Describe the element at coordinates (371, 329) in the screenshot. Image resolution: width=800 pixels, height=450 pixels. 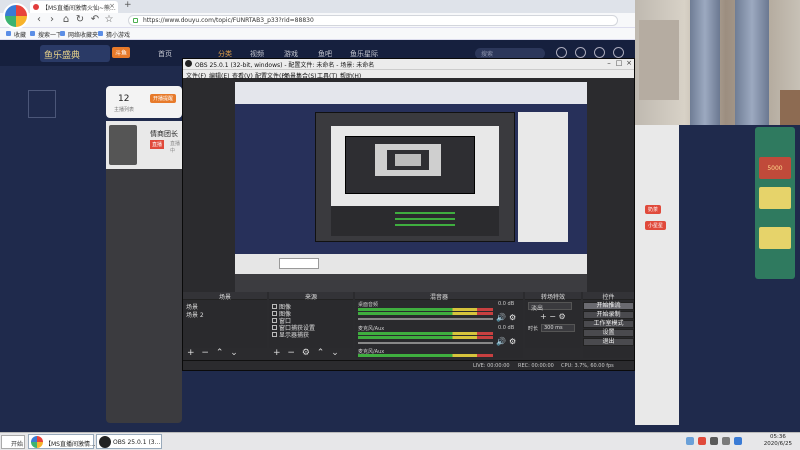
I see `mixer-track-name: 麦克风/Aux` at that location.